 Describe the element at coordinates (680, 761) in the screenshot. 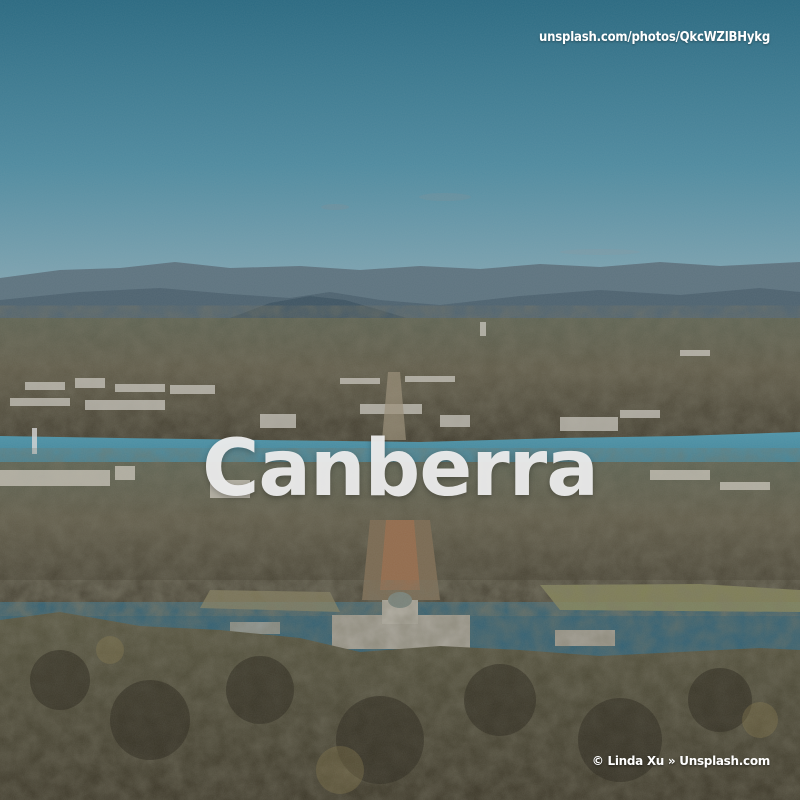

I see `photo-credit: © Linda Xu » Unsplash.com` at that location.